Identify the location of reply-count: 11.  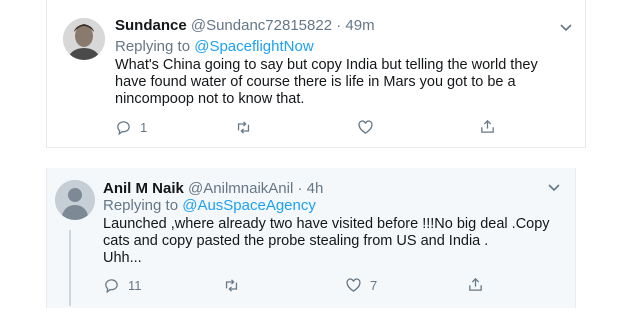
(135, 285).